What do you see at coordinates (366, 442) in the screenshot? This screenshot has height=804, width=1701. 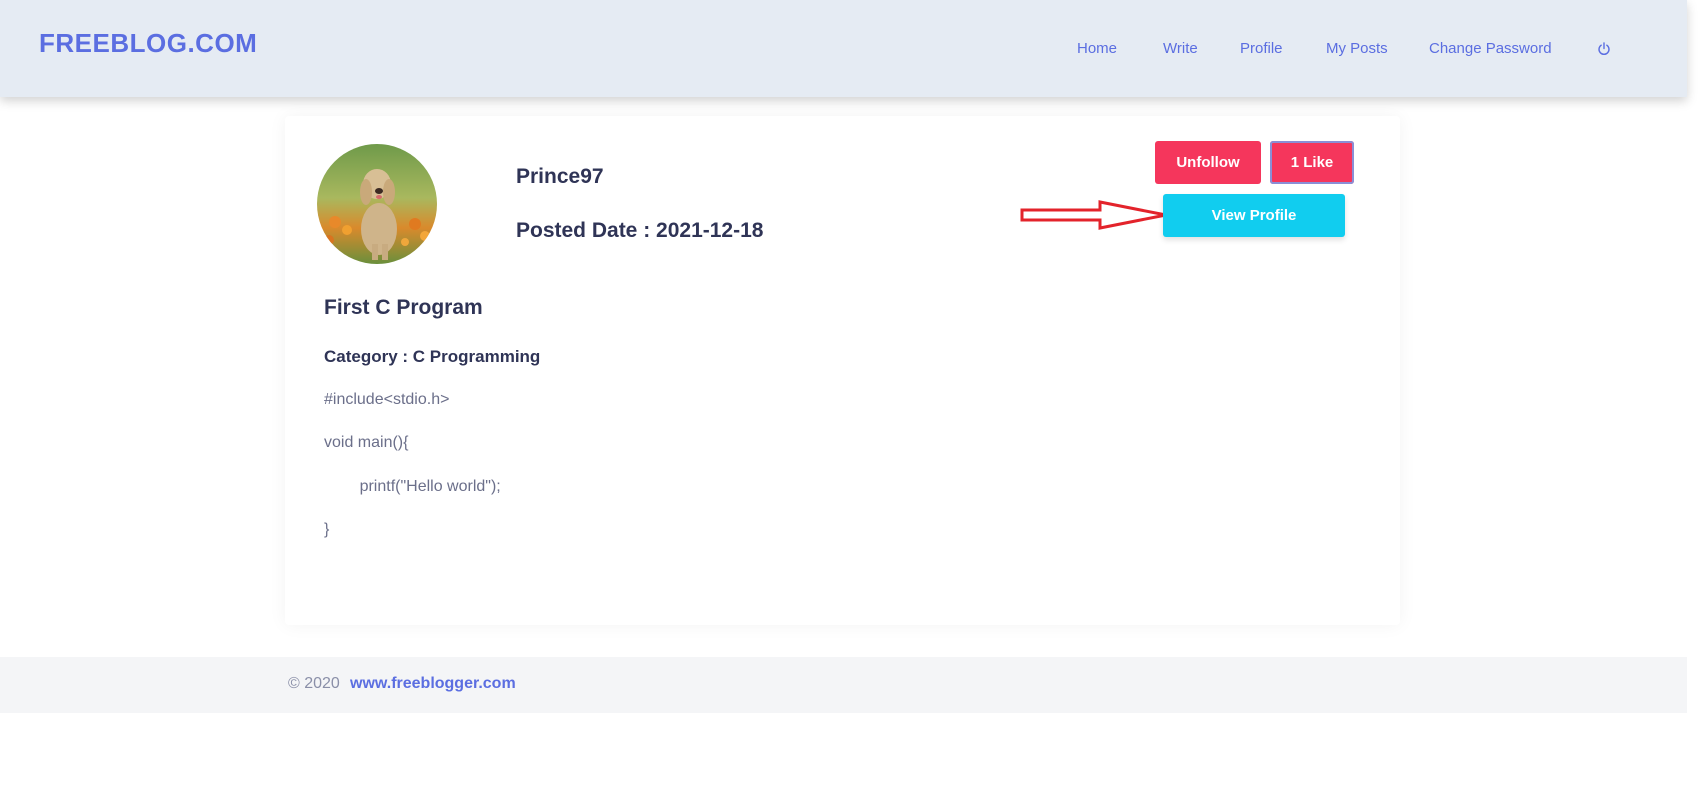 I see `post-body-line: void main(){` at bounding box center [366, 442].